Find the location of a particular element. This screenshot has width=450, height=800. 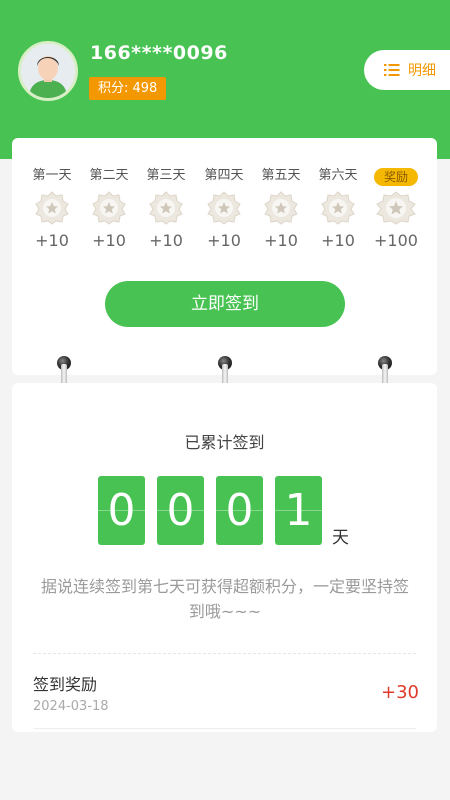

record-title: 签到奖励 is located at coordinates (65, 684).